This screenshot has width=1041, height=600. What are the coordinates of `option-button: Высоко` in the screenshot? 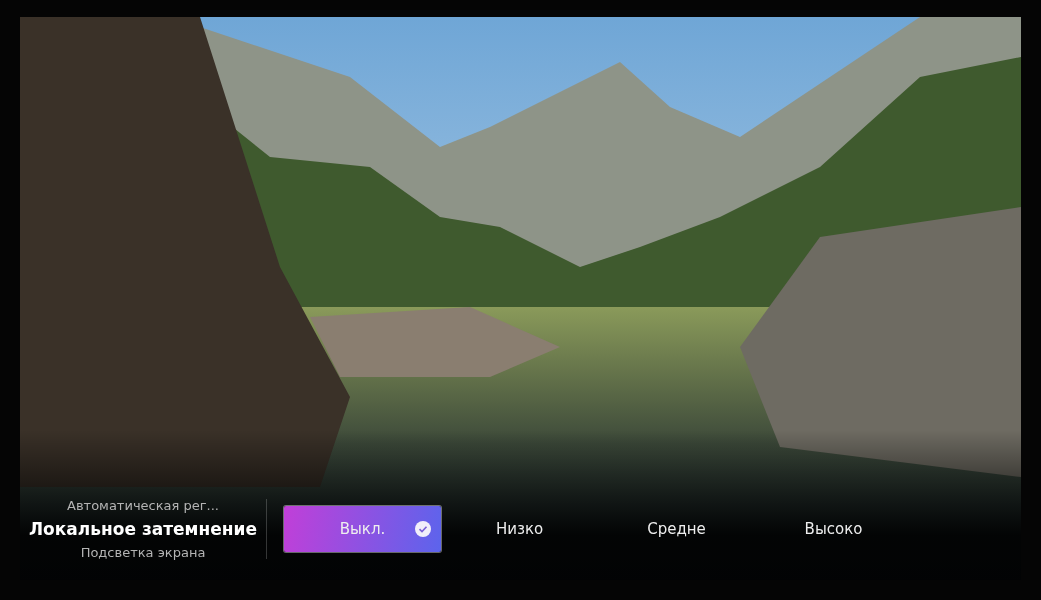 It's located at (833, 529).